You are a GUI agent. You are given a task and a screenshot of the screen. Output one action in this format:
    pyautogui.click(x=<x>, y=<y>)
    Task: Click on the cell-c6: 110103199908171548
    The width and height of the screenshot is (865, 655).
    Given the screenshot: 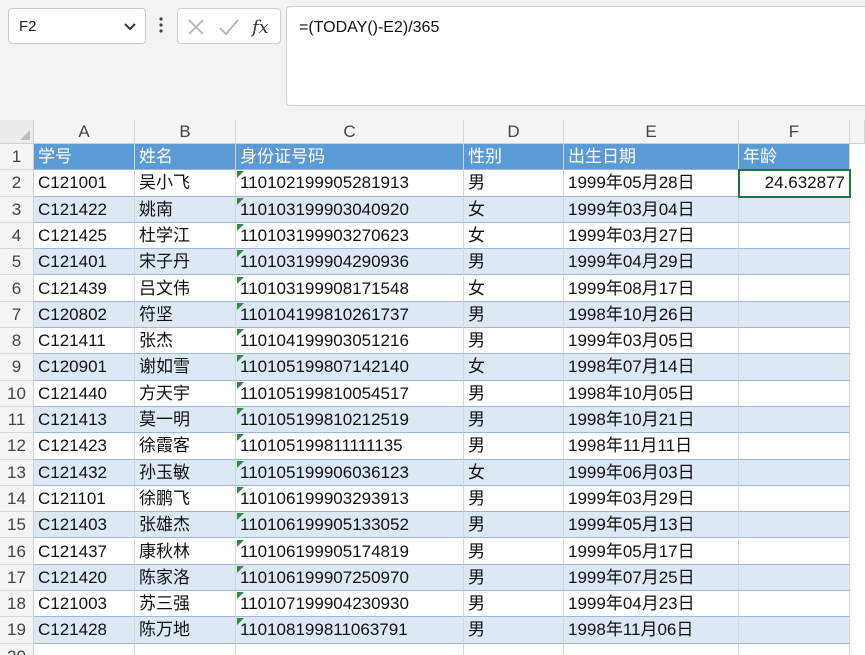 What is the action you would take?
    pyautogui.click(x=350, y=288)
    